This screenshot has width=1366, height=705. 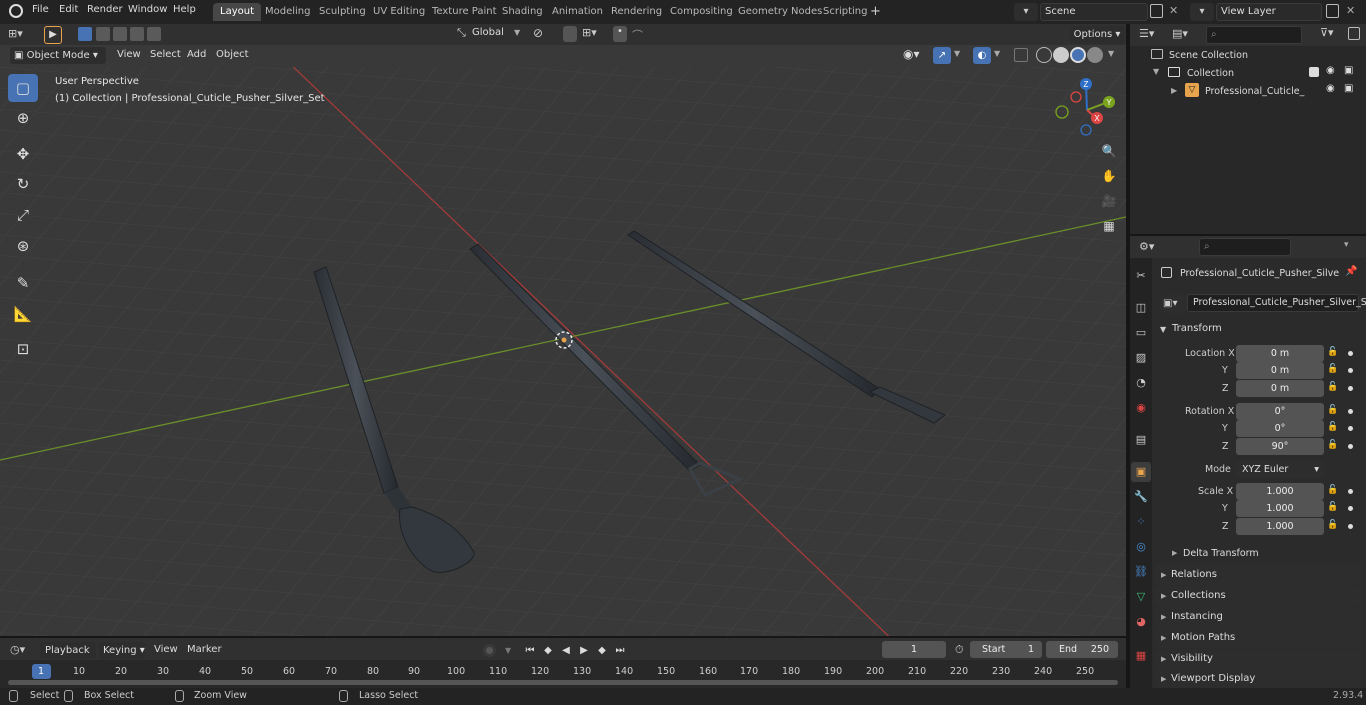 What do you see at coordinates (636, 12) in the screenshot?
I see `tab-rendering: Rendering` at bounding box center [636, 12].